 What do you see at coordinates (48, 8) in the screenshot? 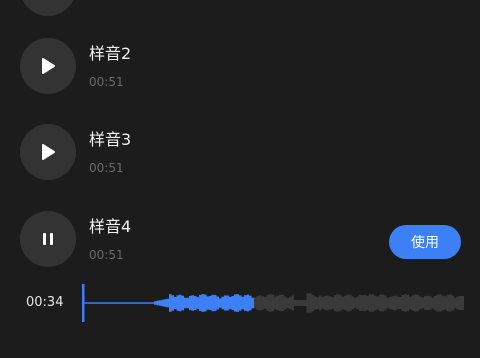
I see `previous-sample-play-button` at bounding box center [48, 8].